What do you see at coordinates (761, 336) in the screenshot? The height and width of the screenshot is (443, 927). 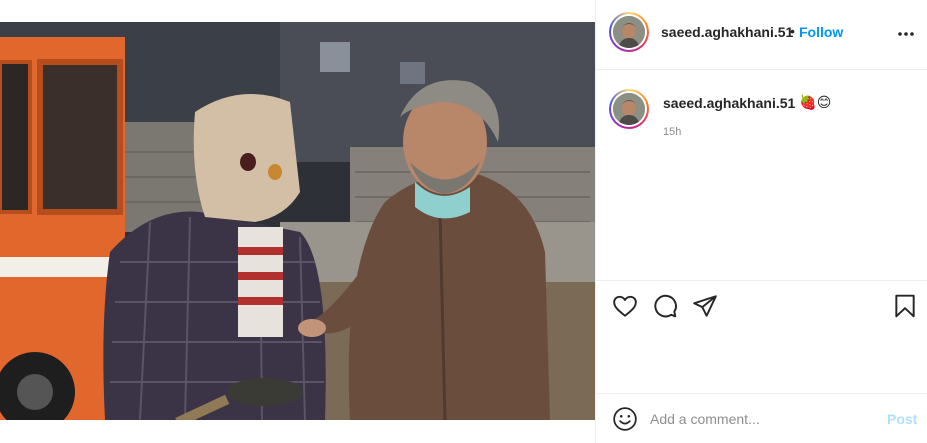 I see `actions-bar` at bounding box center [761, 336].